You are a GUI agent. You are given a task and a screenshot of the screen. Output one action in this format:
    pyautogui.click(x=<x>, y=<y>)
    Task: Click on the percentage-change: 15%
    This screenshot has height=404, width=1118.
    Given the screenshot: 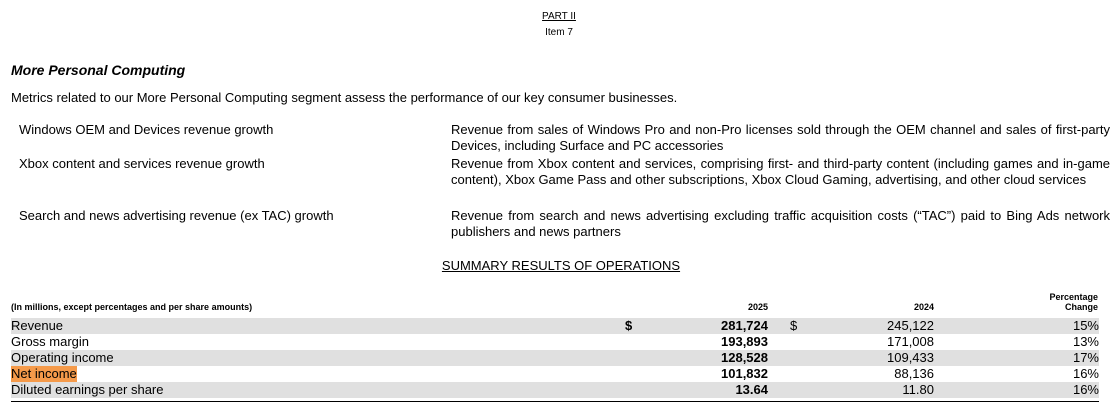 What is the action you would take?
    pyautogui.click(x=1085, y=325)
    